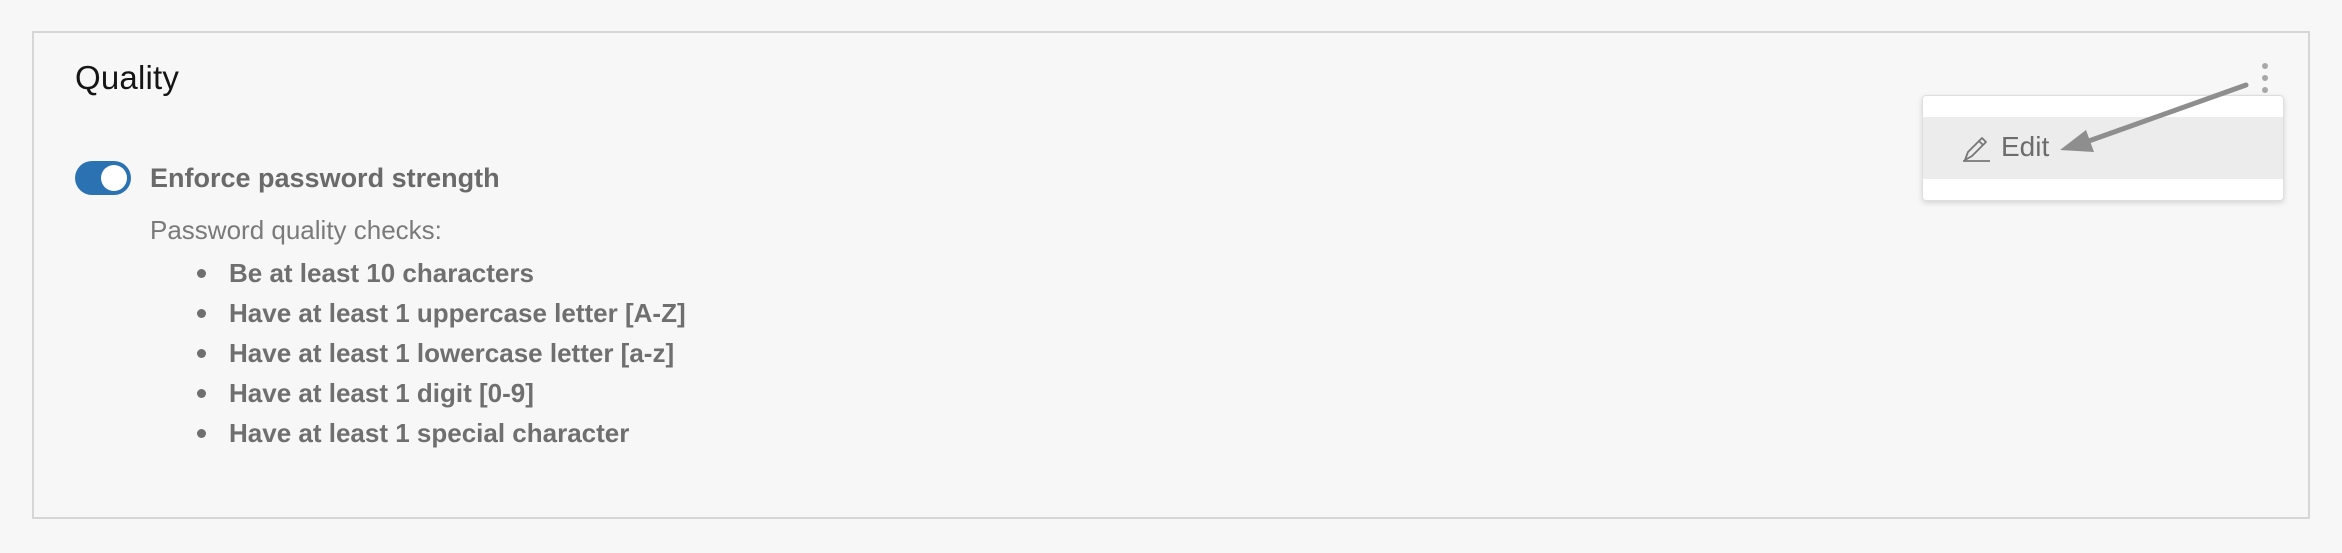  Describe the element at coordinates (429, 433) in the screenshot. I see `check-text: Have at least 1 special character` at that location.